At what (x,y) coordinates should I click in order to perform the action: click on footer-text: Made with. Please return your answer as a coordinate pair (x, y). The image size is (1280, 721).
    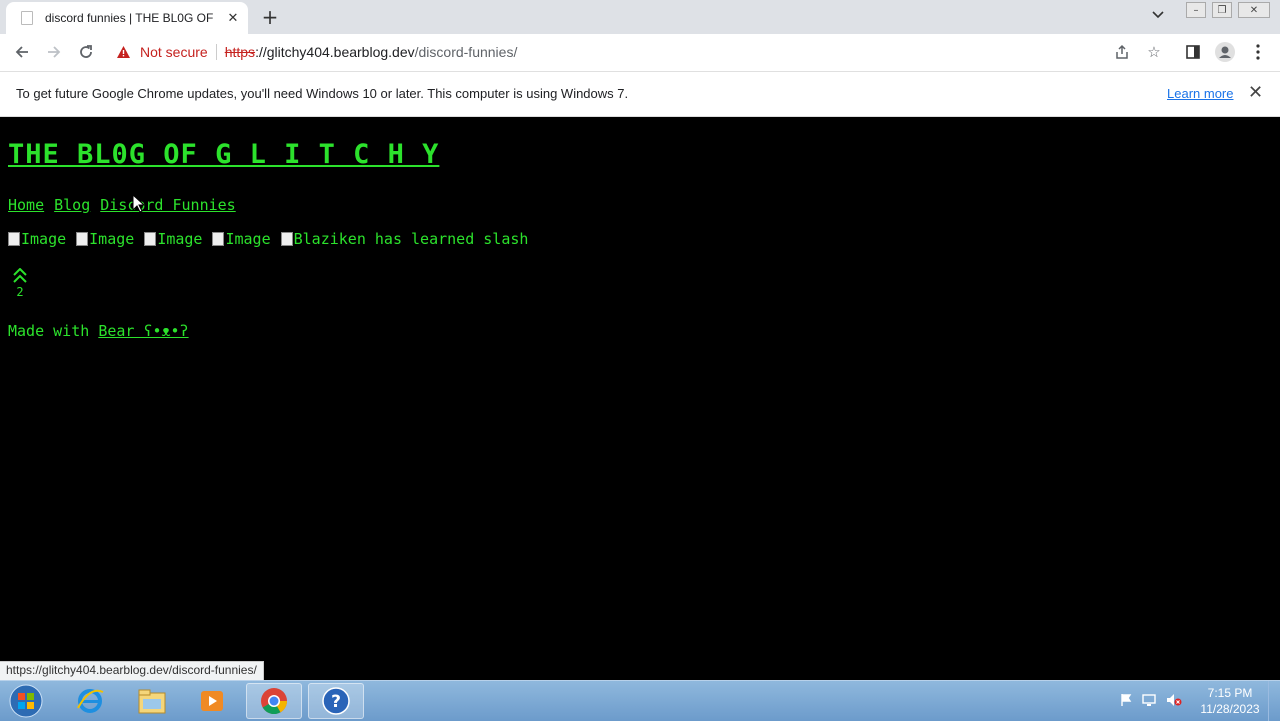
    Looking at the image, I should click on (53, 331).